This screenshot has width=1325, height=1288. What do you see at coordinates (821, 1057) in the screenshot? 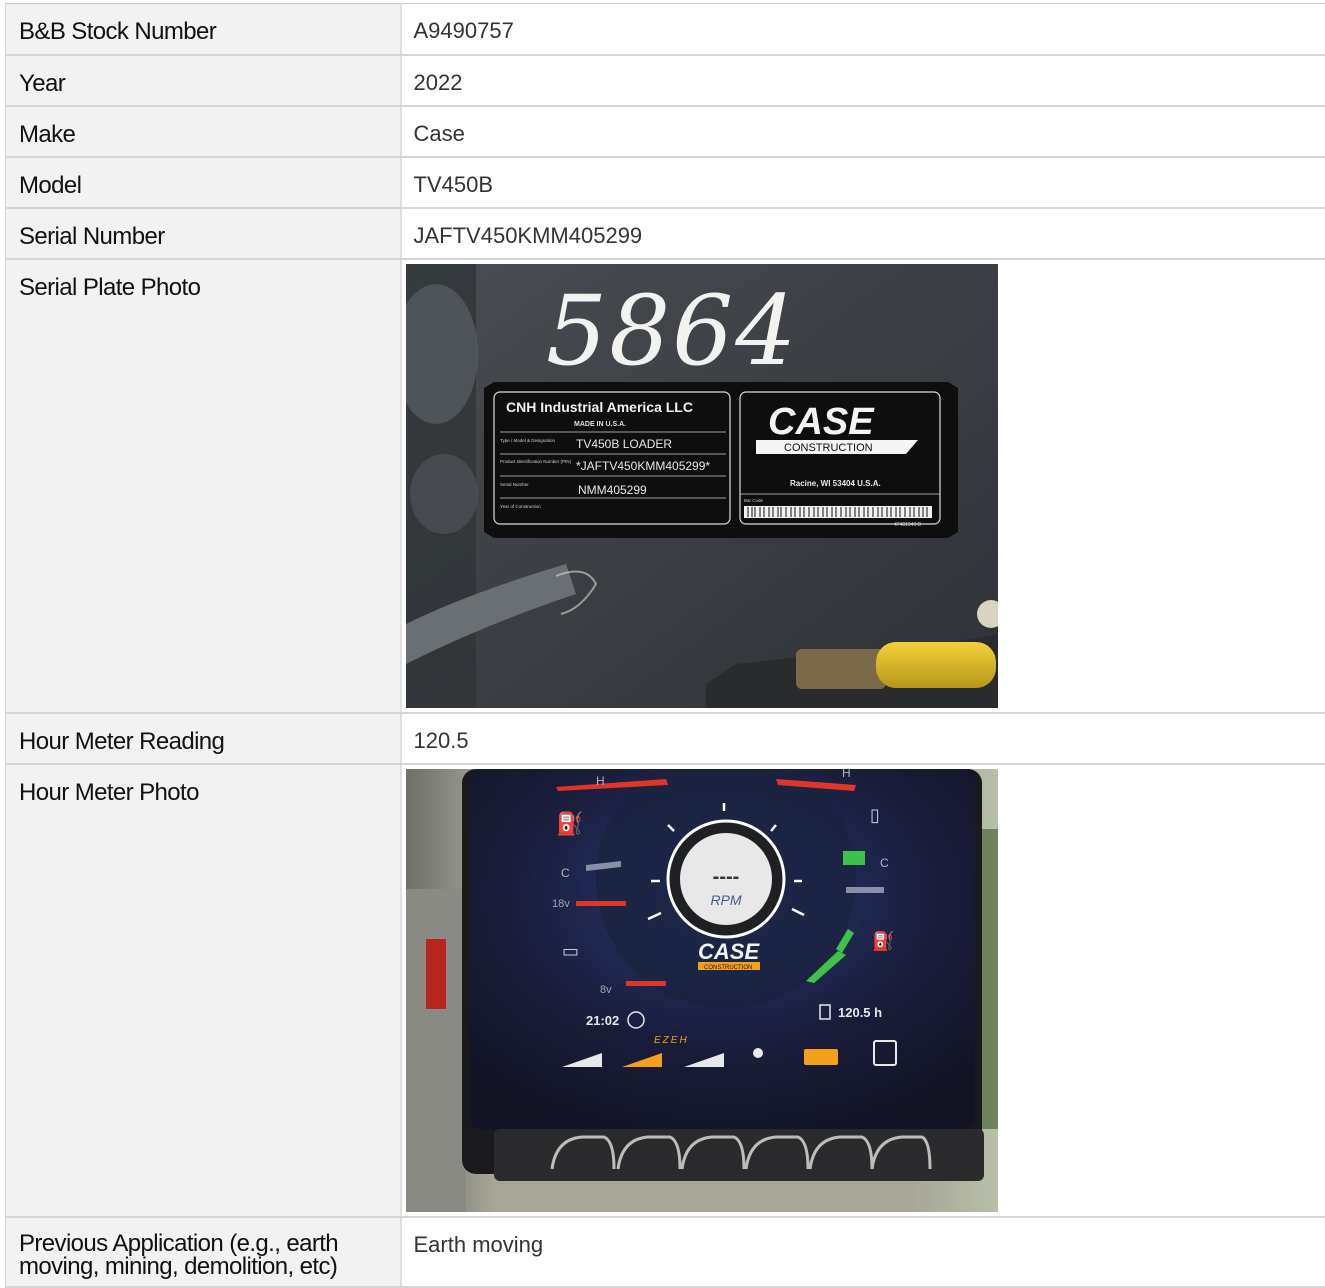
I see `camera-icon` at bounding box center [821, 1057].